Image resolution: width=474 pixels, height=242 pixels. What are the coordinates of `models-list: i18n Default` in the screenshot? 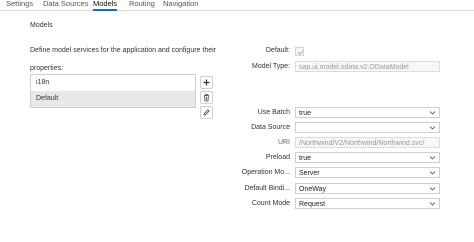 It's located at (113, 91).